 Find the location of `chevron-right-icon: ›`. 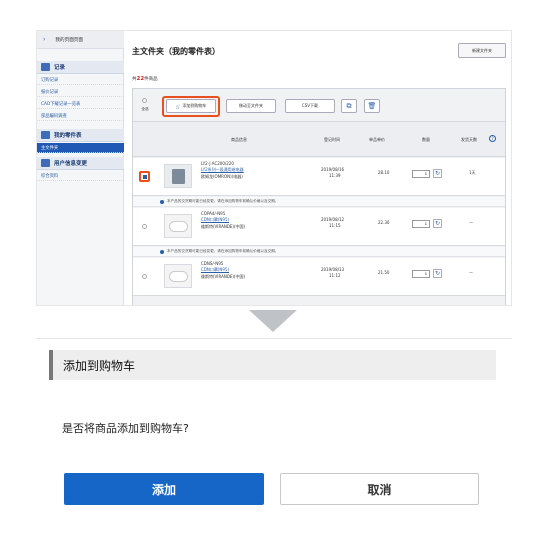

chevron-right-icon: › is located at coordinates (44, 39).